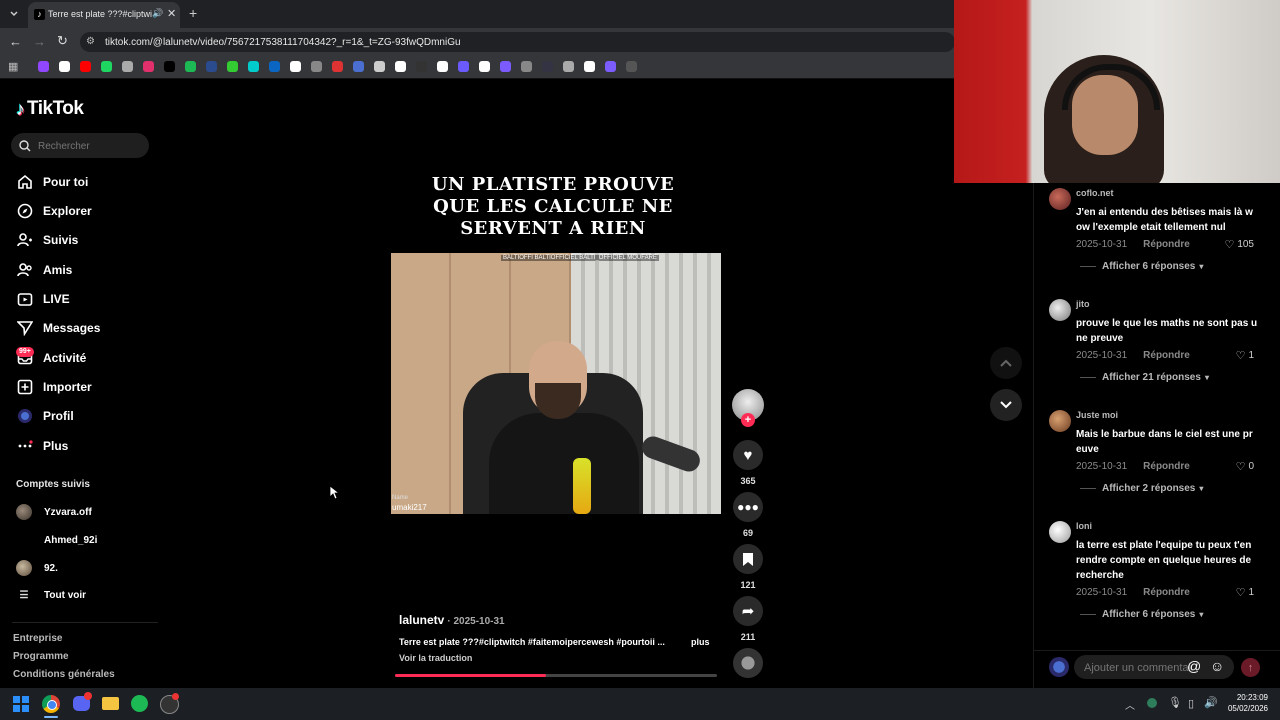 The width and height of the screenshot is (1280, 720). Describe the element at coordinates (62, 41) in the screenshot. I see `reload-icon: ↻` at that location.